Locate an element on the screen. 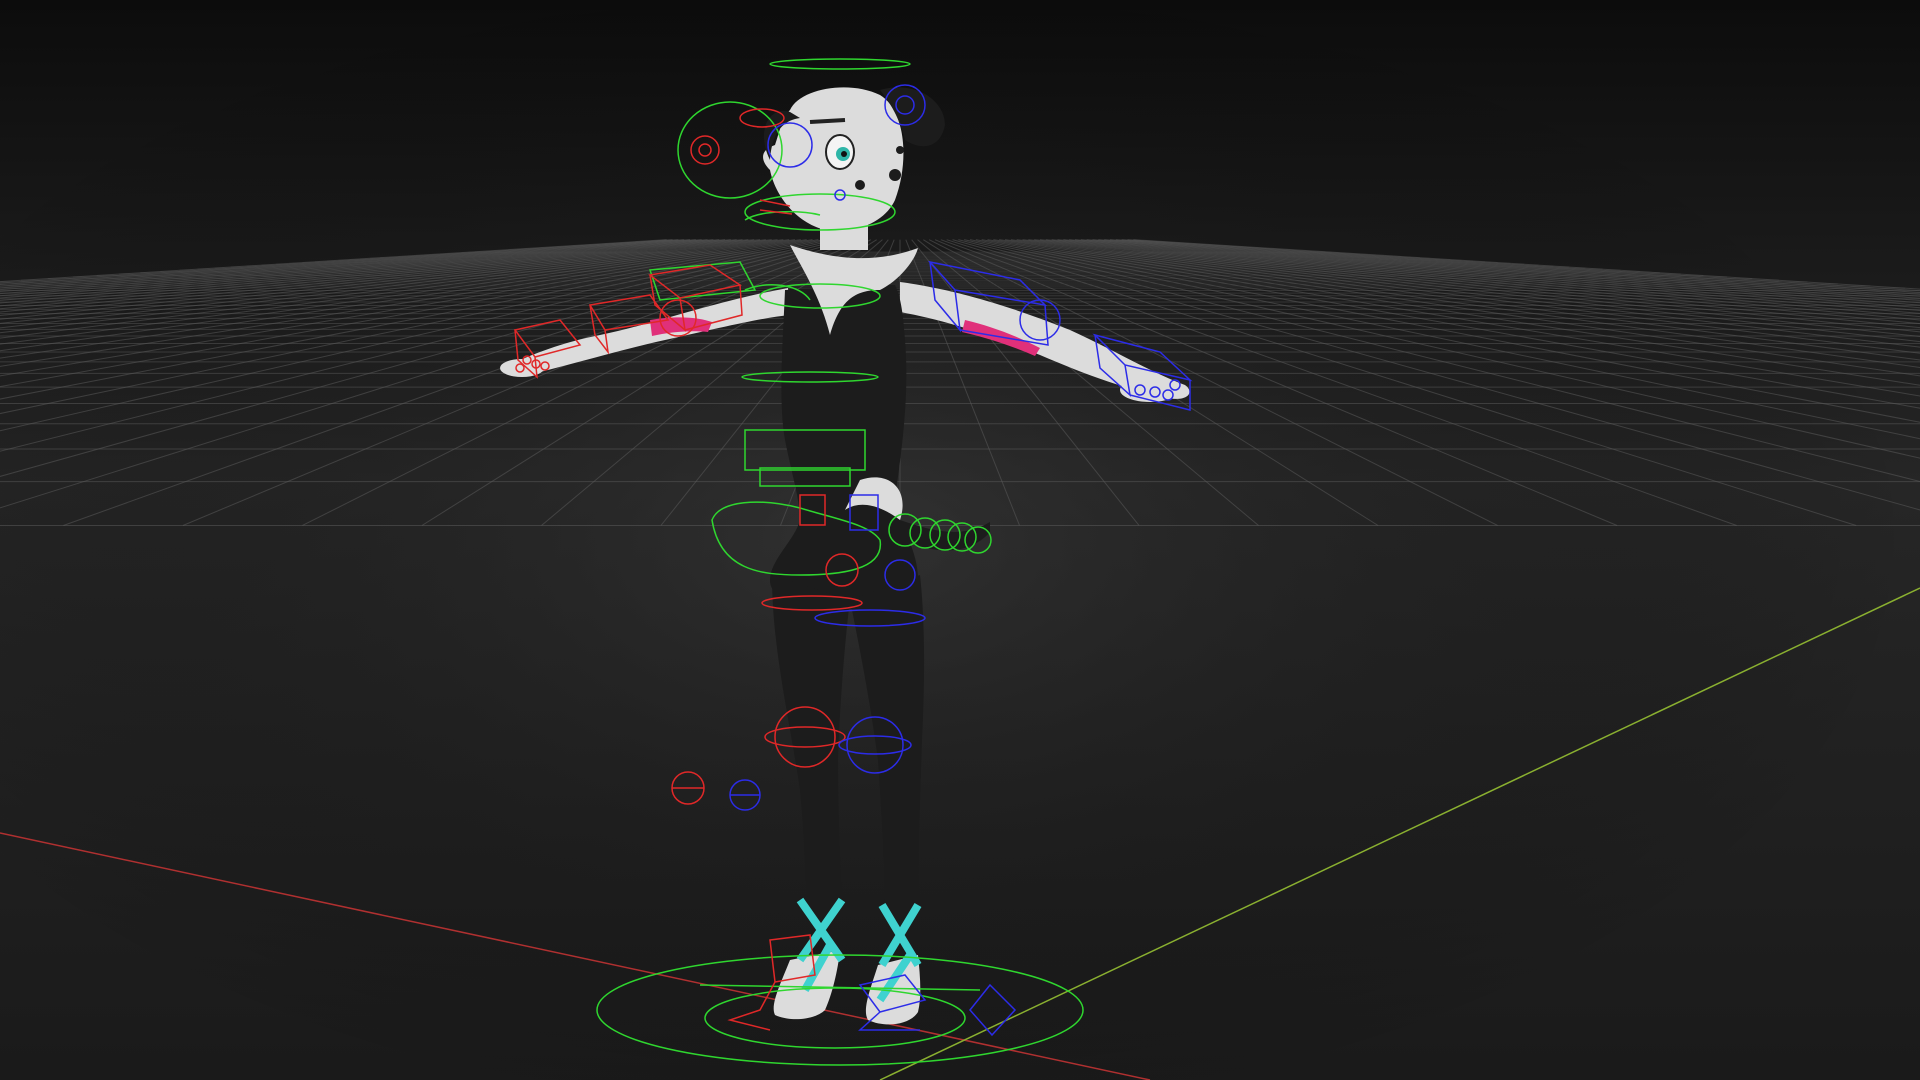  eyebrow is located at coordinates (827, 121).